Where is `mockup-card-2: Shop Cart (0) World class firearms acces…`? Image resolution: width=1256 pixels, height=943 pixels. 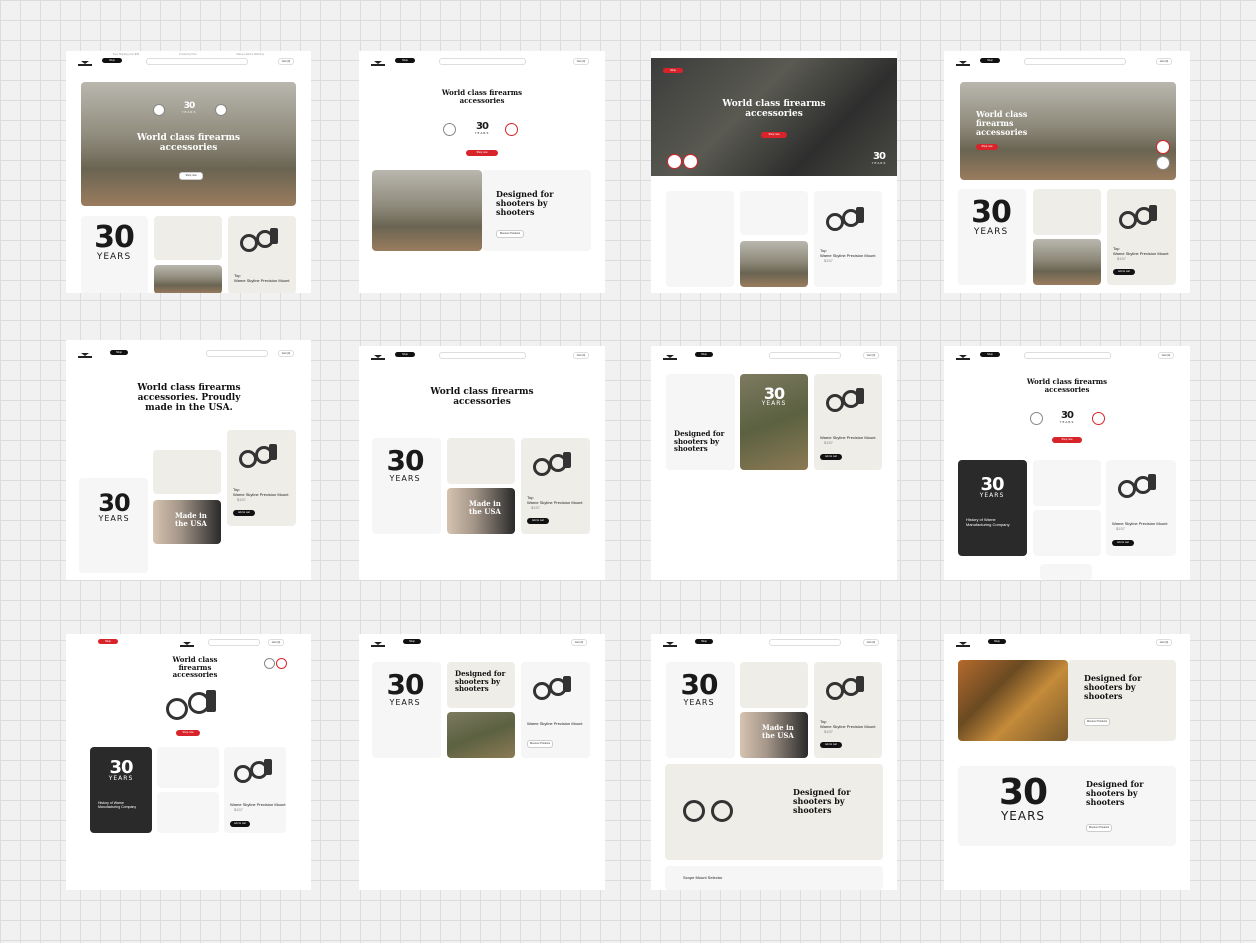
mockup-card-2: Shop Cart (0) World class firearms acces… is located at coordinates (482, 172).